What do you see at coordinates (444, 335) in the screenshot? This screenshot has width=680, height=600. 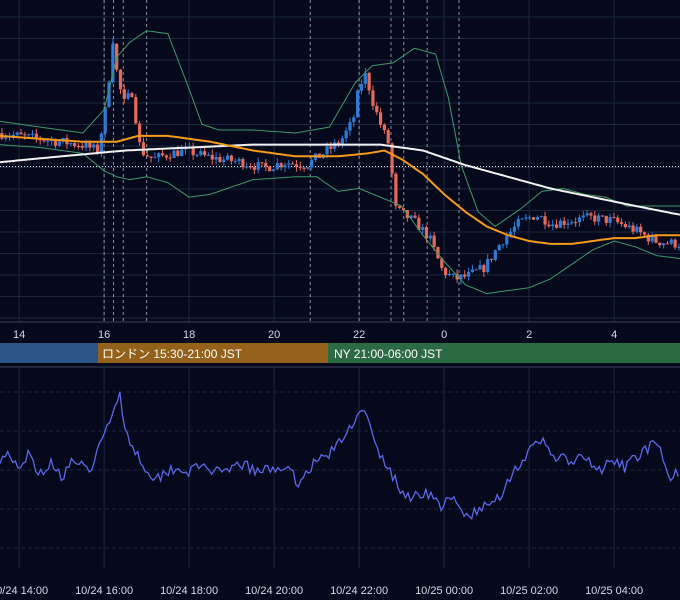 I see `price-x-tick-label: 0` at bounding box center [444, 335].